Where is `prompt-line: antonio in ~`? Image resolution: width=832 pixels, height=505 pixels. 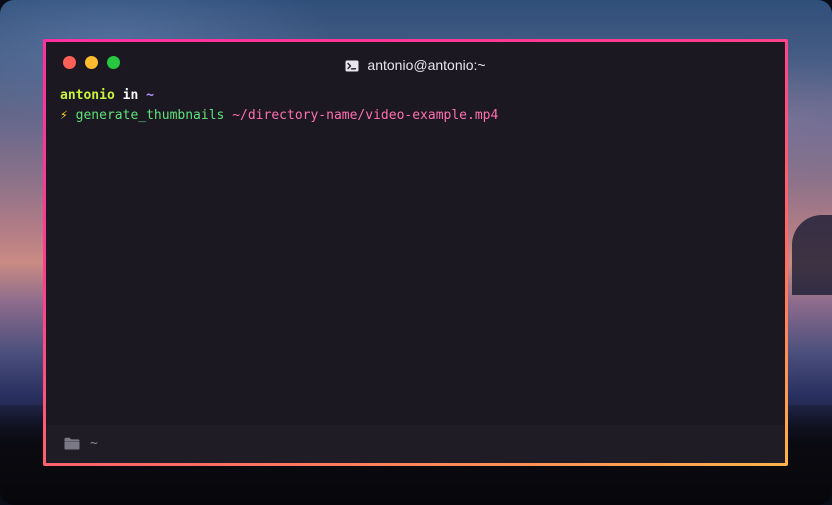
prompt-line: antonio in ~ is located at coordinates (415, 96).